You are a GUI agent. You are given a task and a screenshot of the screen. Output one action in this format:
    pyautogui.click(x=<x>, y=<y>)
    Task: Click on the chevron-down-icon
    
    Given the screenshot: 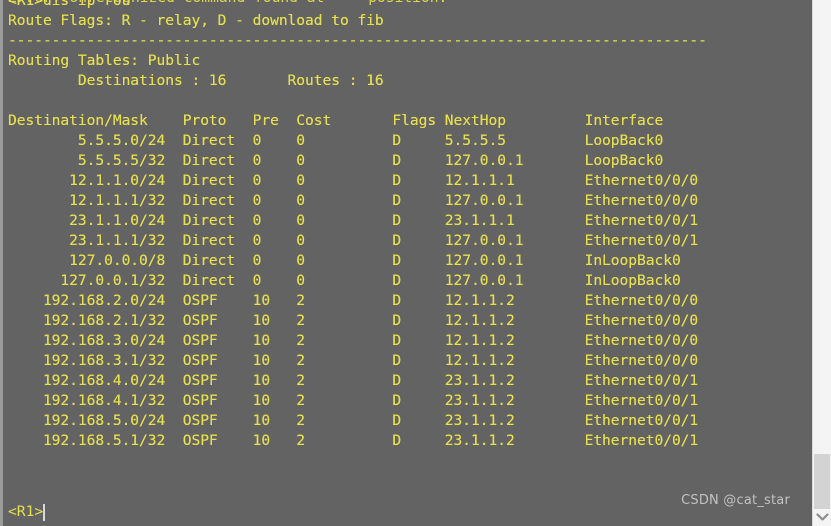 What is the action you would take?
    pyautogui.click(x=822, y=517)
    